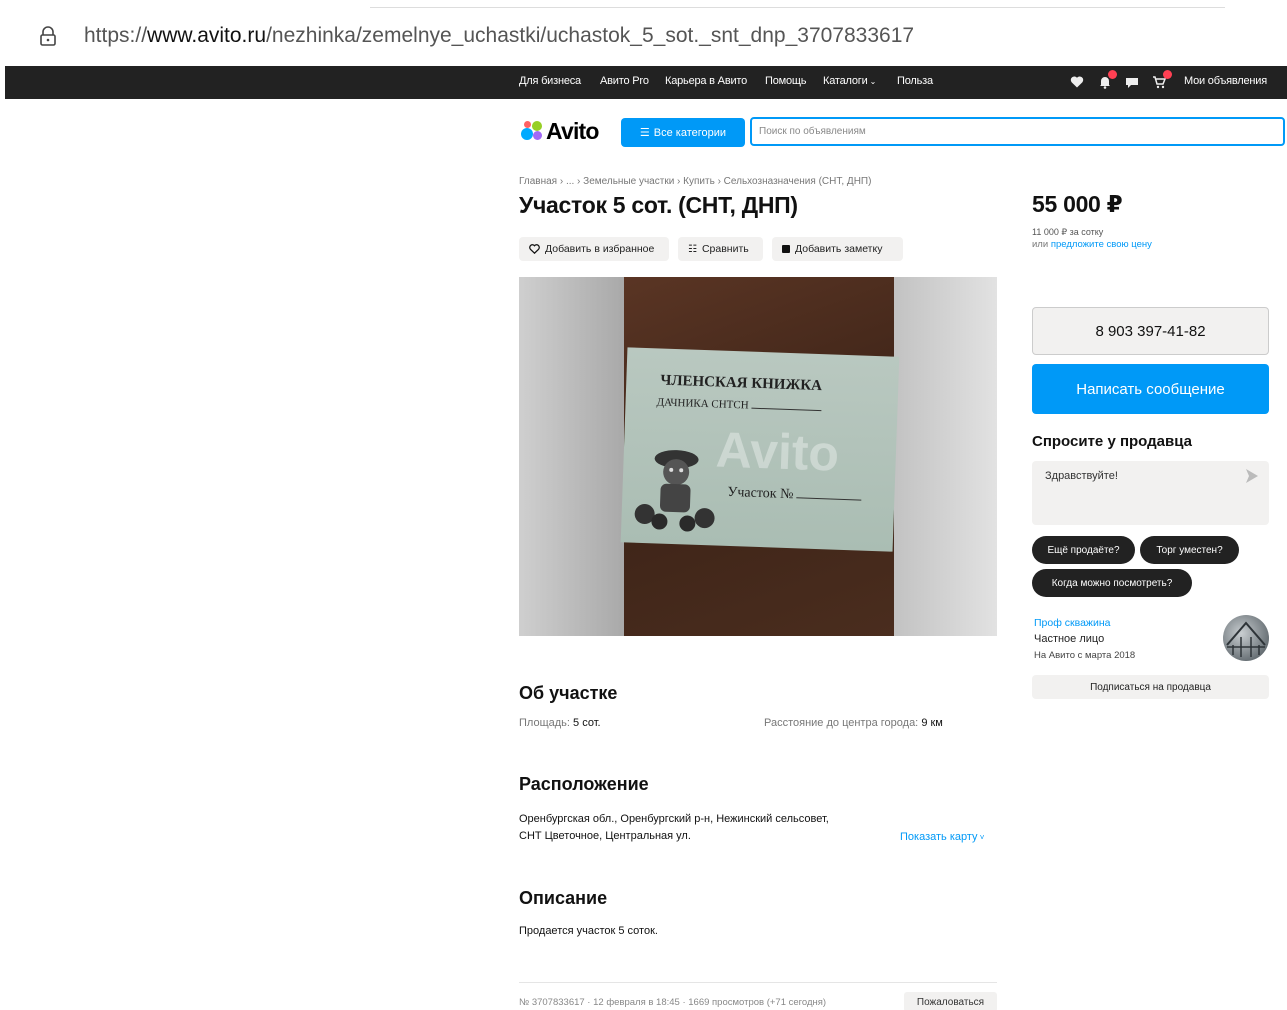  I want to click on cart-badge, so click(1167, 74).